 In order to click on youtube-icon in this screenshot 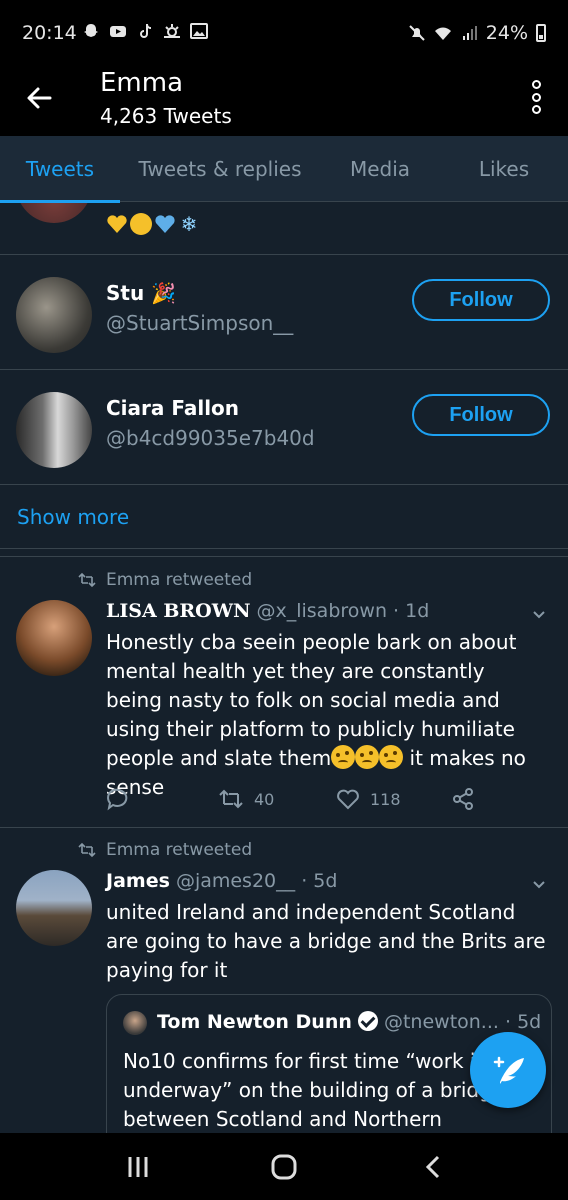, I will do `click(118, 31)`.